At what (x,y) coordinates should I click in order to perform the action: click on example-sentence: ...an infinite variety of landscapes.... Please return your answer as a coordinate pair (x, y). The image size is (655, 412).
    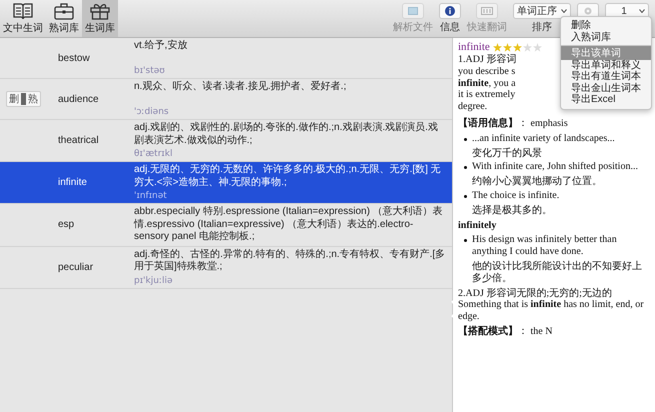
    Looking at the image, I should click on (543, 138).